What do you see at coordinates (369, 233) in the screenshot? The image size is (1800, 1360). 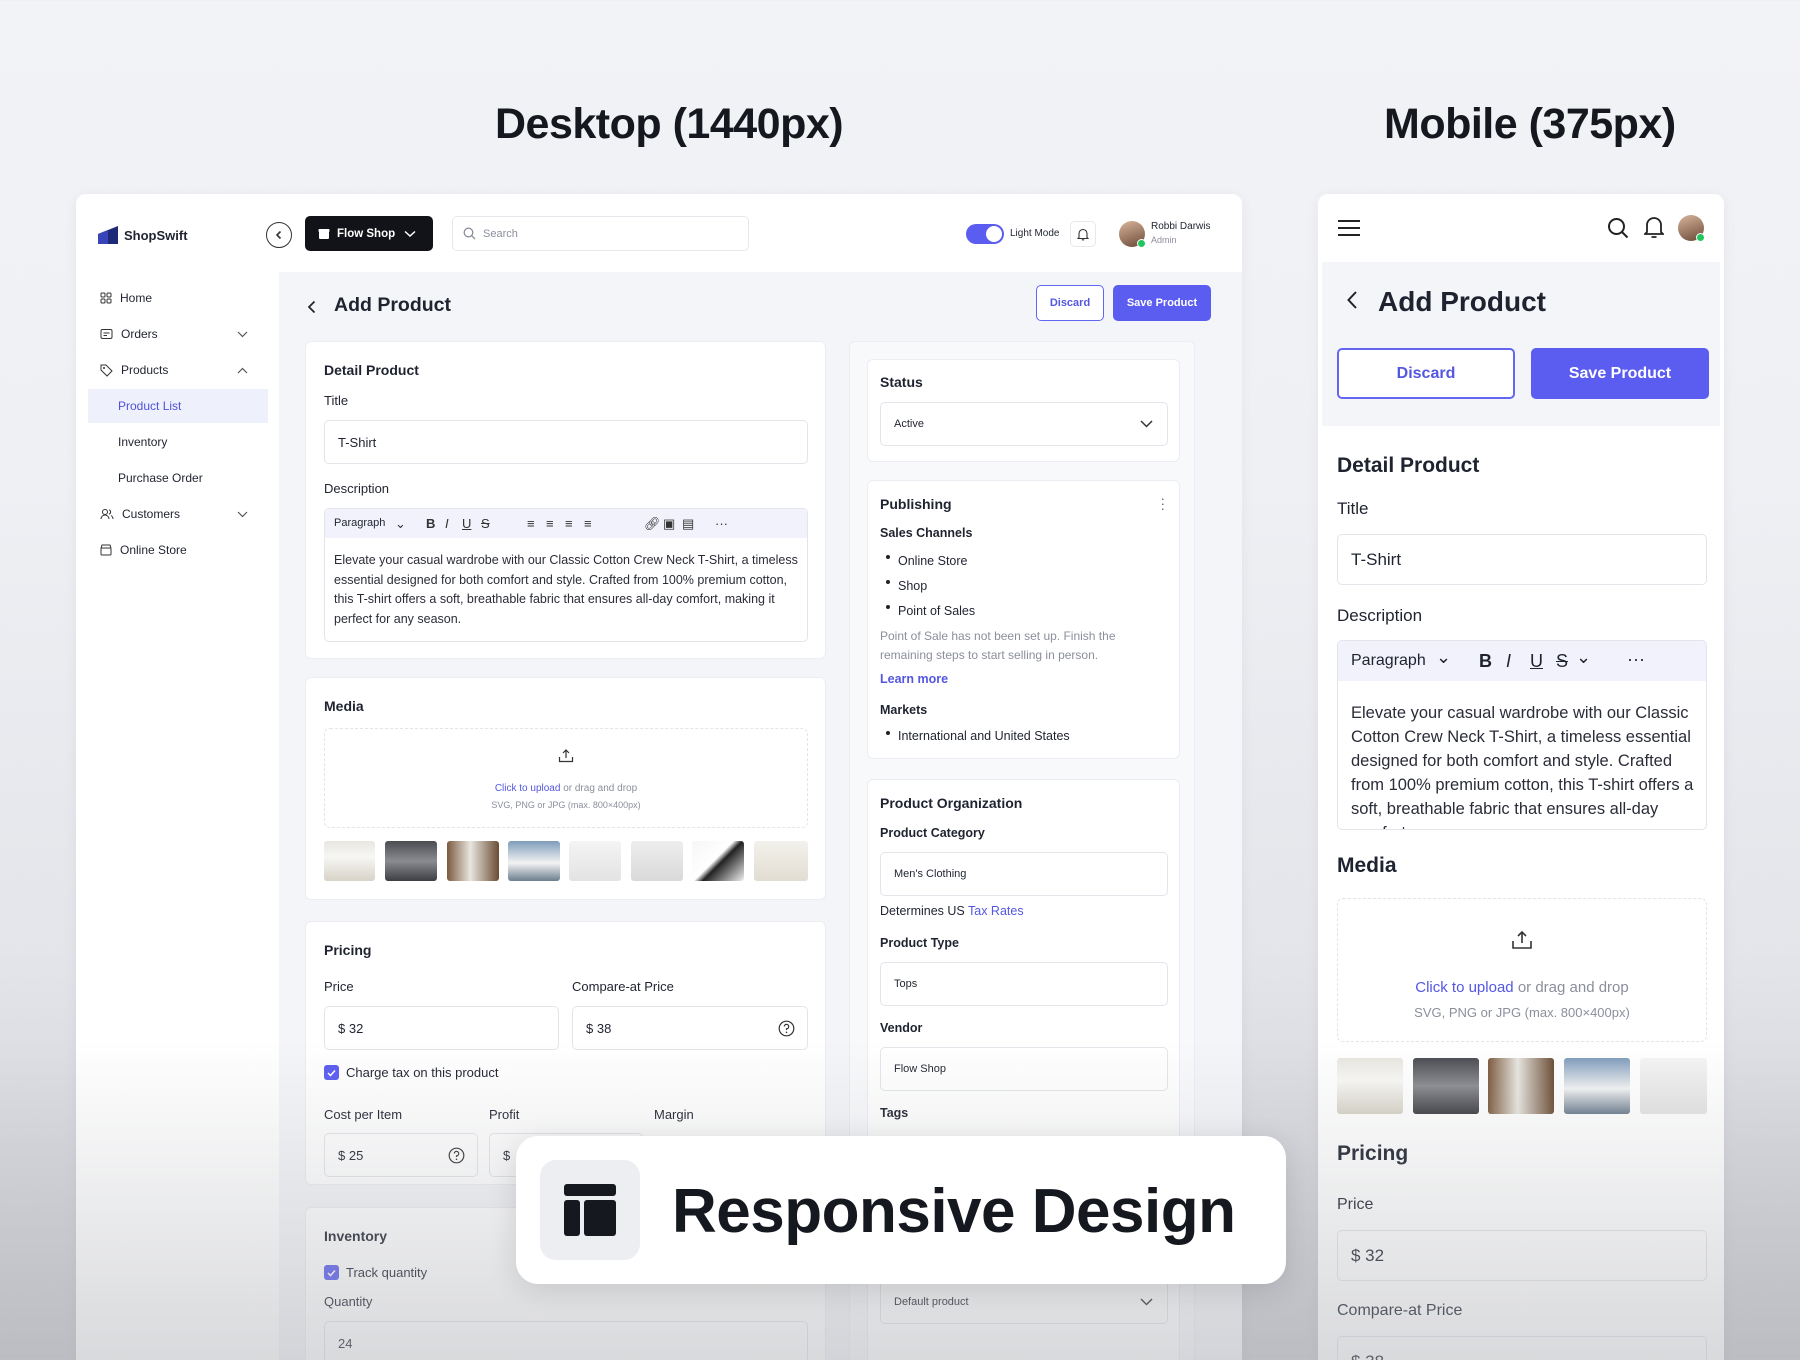 I see `shop-selector: Flow Shop` at bounding box center [369, 233].